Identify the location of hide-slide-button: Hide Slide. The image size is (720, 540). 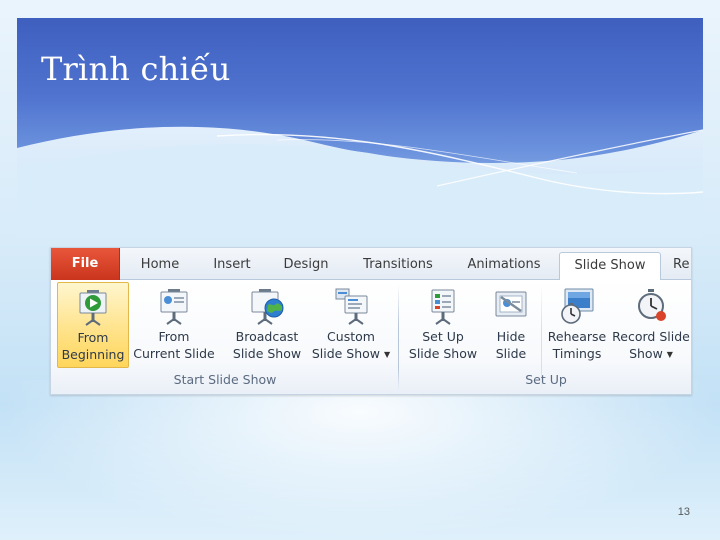
(511, 325).